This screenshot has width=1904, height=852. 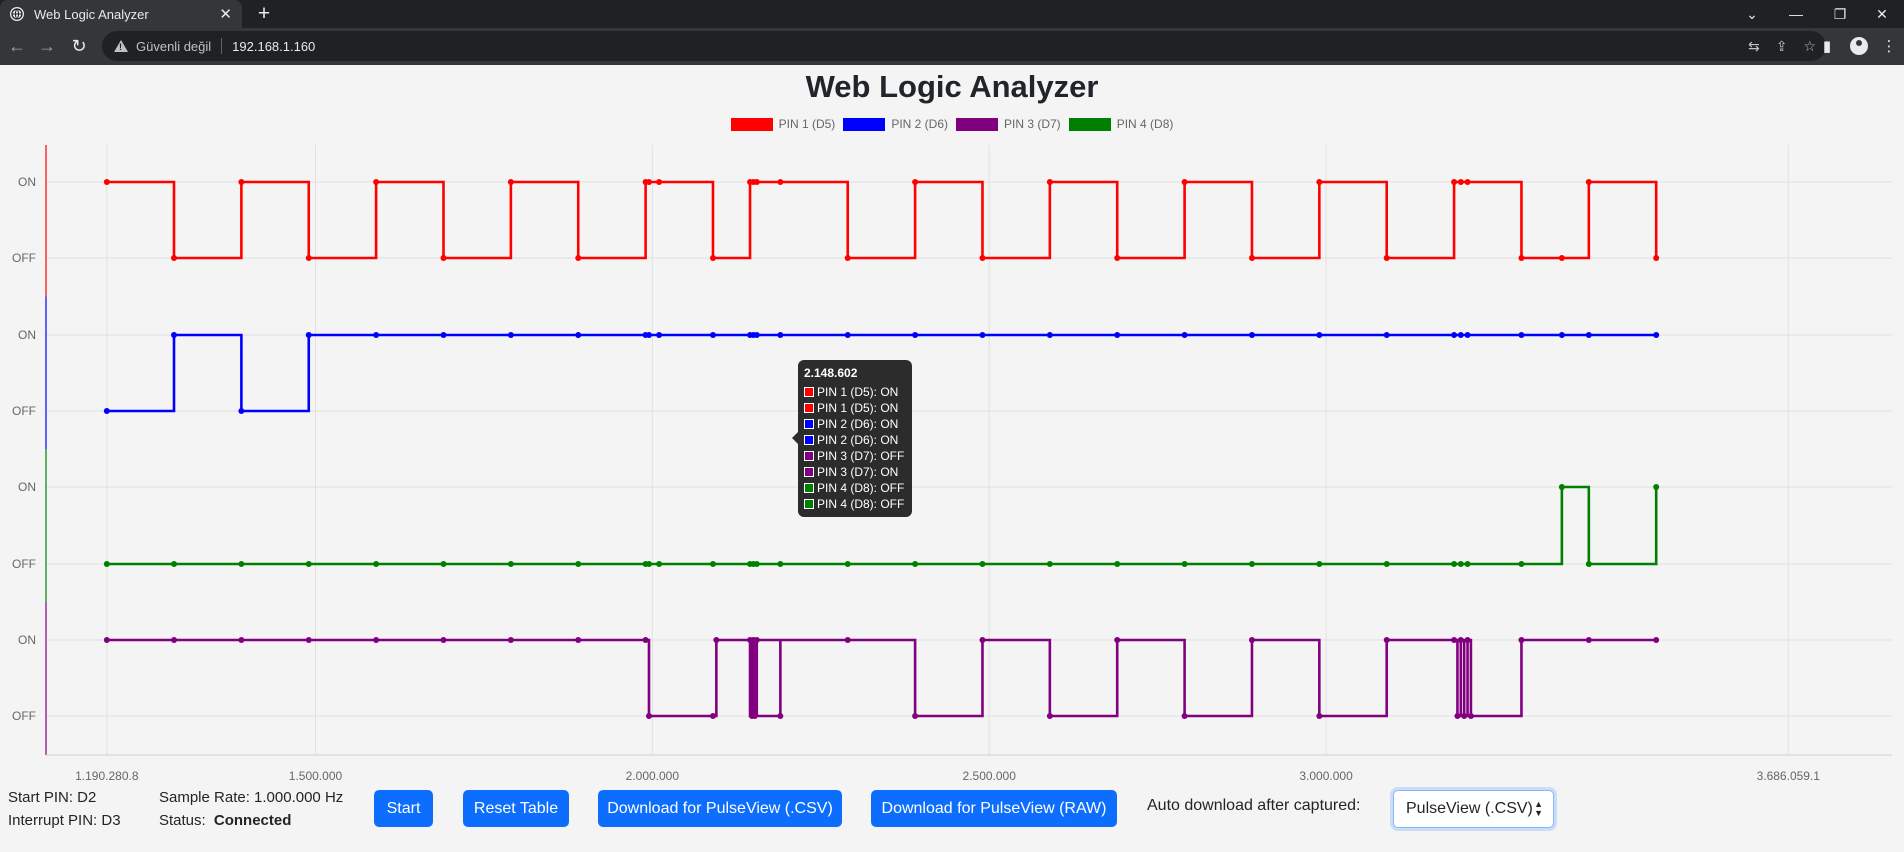 I want to click on legend-label: PIN 4 (D8), so click(x=1145, y=124).